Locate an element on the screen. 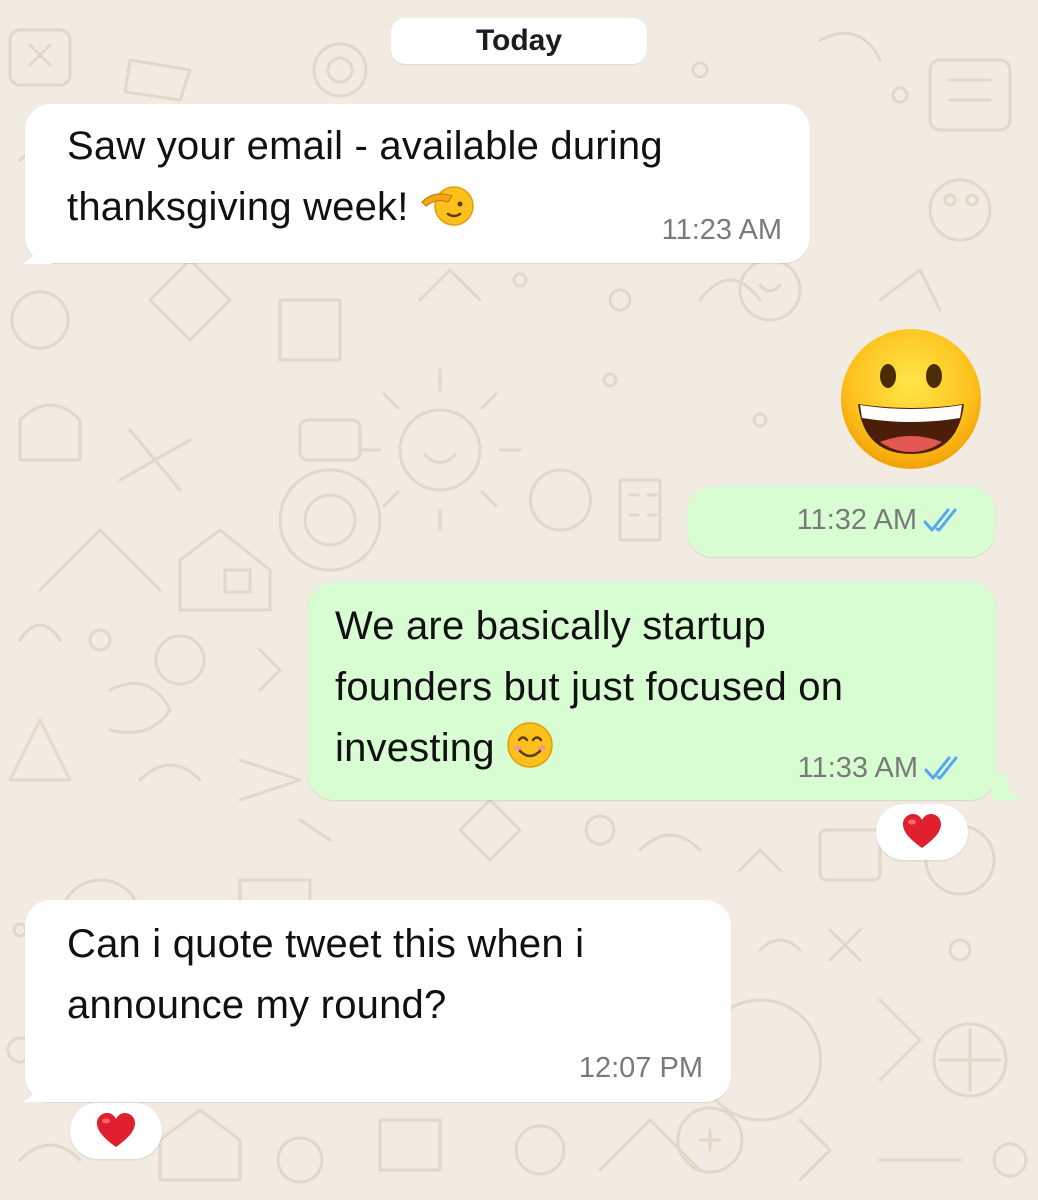  message-meta: 11:23 AM is located at coordinates (722, 230).